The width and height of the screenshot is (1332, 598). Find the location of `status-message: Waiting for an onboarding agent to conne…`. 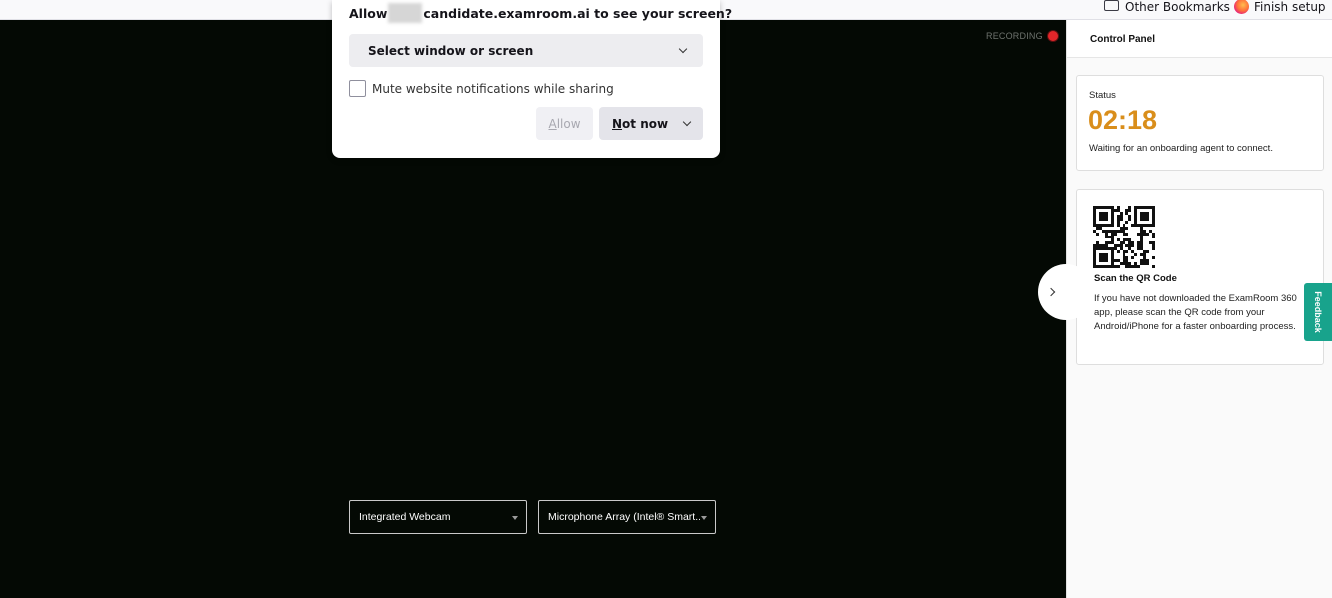

status-message: Waiting for an onboarding agent to conne… is located at coordinates (1181, 148).